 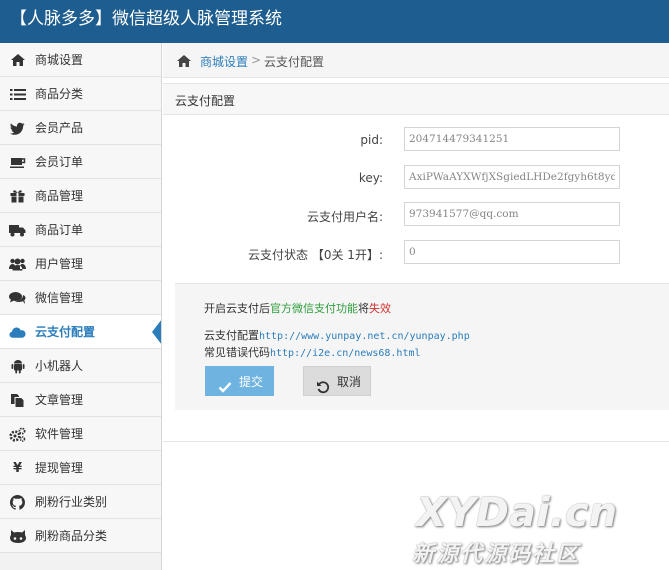 What do you see at coordinates (224, 61) in the screenshot?
I see `breadcrumb-link-mall-settings: 商城设置` at bounding box center [224, 61].